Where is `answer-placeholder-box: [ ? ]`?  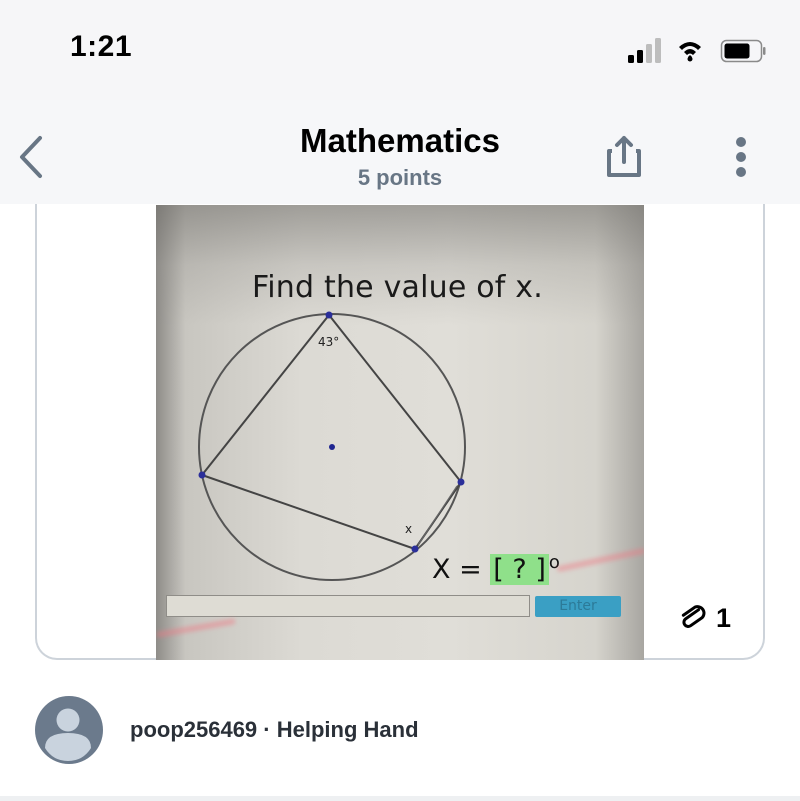 answer-placeholder-box: [ ? ] is located at coordinates (519, 569).